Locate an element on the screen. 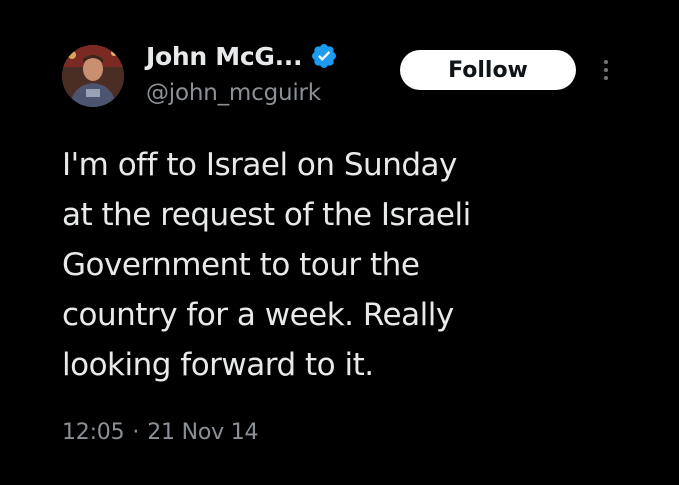 The height and width of the screenshot is (485, 679). tweet-text-line: Government to tour the is located at coordinates (241, 265).